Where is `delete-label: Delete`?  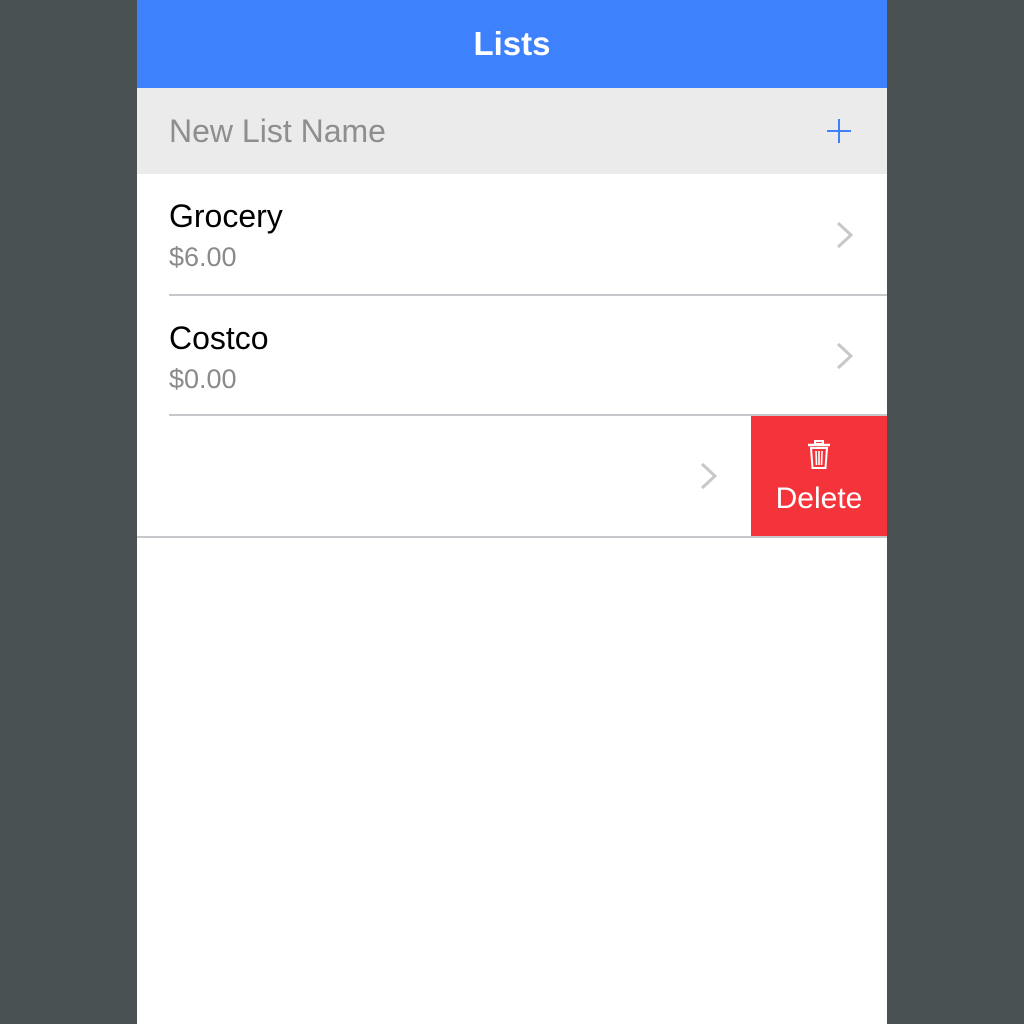
delete-label: Delete is located at coordinates (819, 498).